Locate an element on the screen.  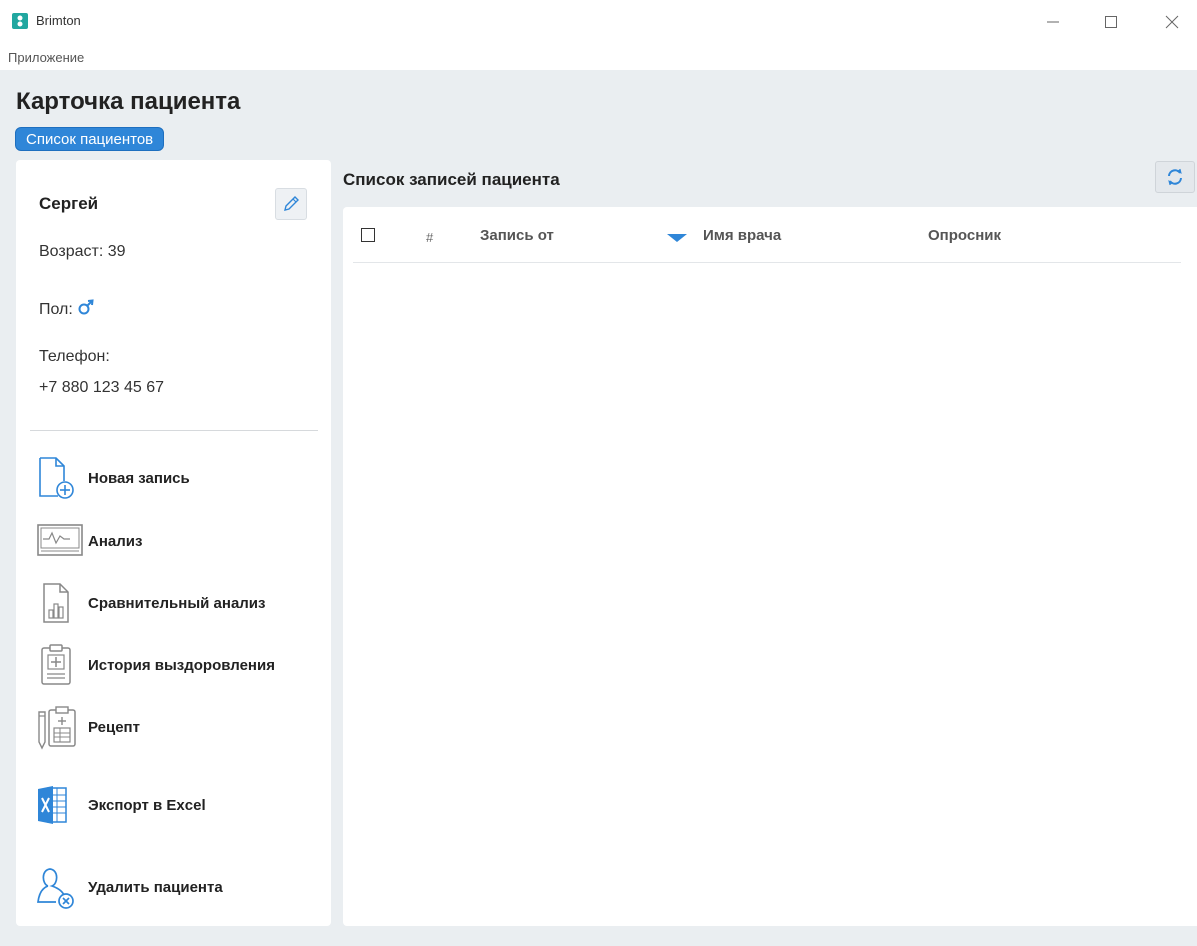
pencil-icon is located at coordinates (291, 203).